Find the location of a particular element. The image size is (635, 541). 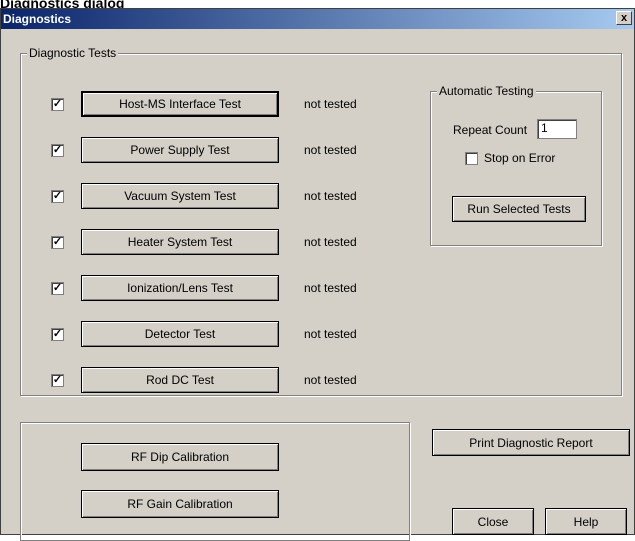

automatic-testing-group: Automatic Testing is located at coordinates (516, 165).